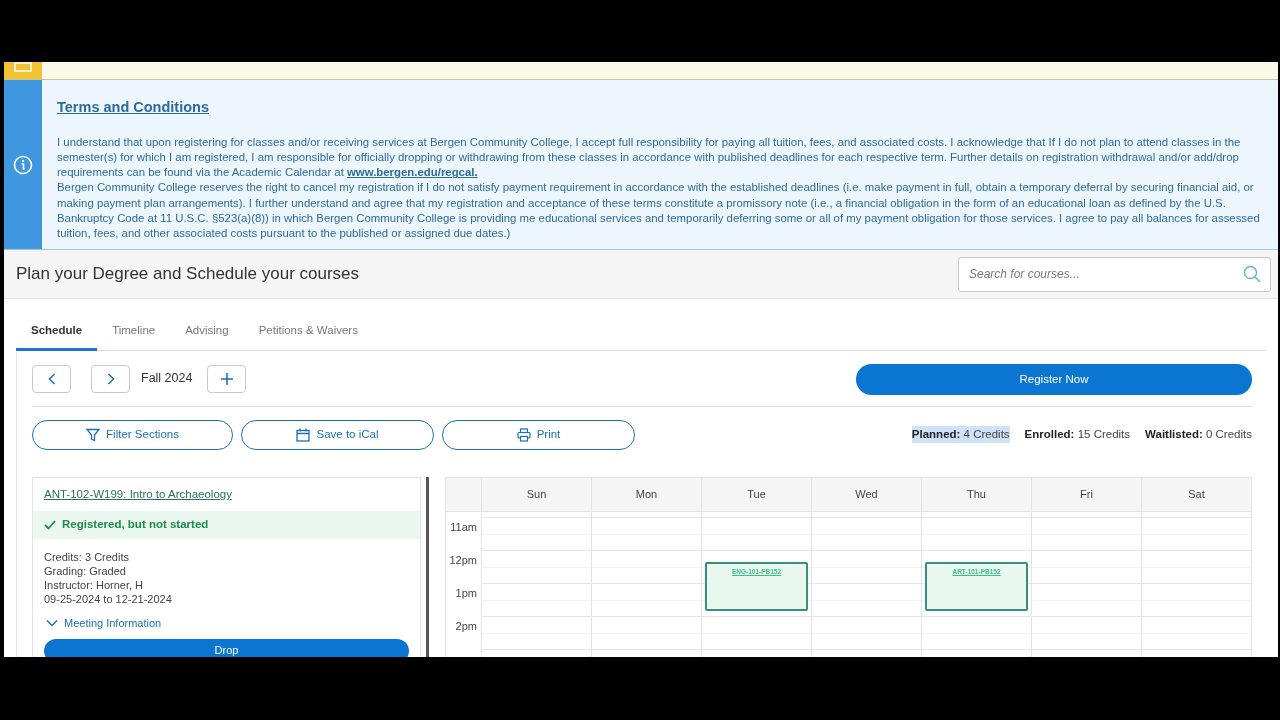 The height and width of the screenshot is (720, 1280). What do you see at coordinates (659, 210) in the screenshot?
I see `terms-paragraph: Bergen Community College reserves the right to cancel my registration if I do not satisfy payment requirement in accordance with the established deadlines (i.e. make payment in full, obtain a temporary deferral by securing financial aid, or making payment plan arrangements). I further understand and agree that my registration and acceptance of these terms constitute a promissory note (i.e., a financial obligation in the form of an educational loan as defined by the U.S. Bankruptcy Code at 11 U.S.C. §523(a)(8)) in which Bergen Community College is providing me educational services and temporarily deferring some or all of my payment obligation for those services. I agree to pay all balances for assessed tuition, fees, and other associated costs pursuant to the published or assigned due dates.)` at bounding box center [659, 210].